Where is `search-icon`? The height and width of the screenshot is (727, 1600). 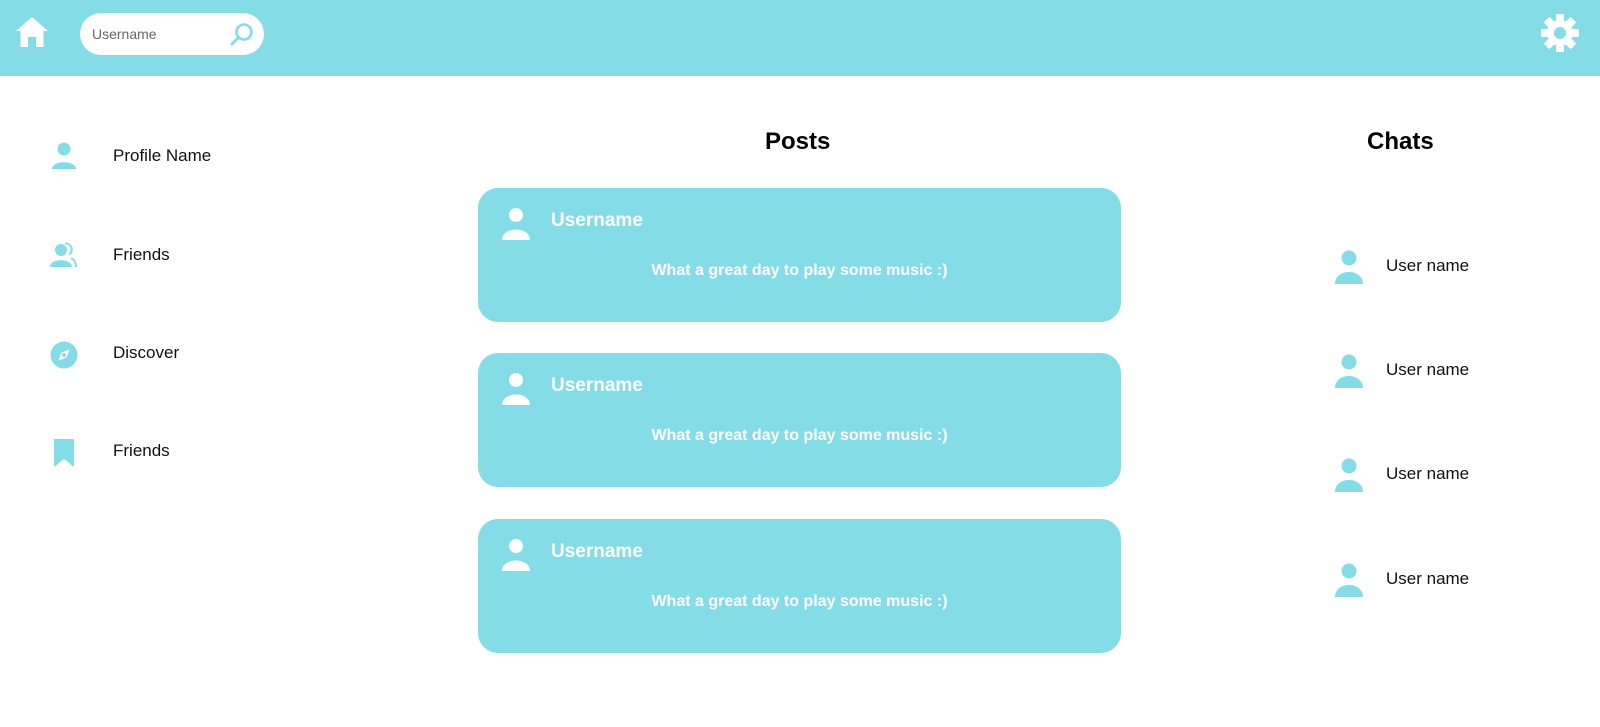
search-icon is located at coordinates (242, 34).